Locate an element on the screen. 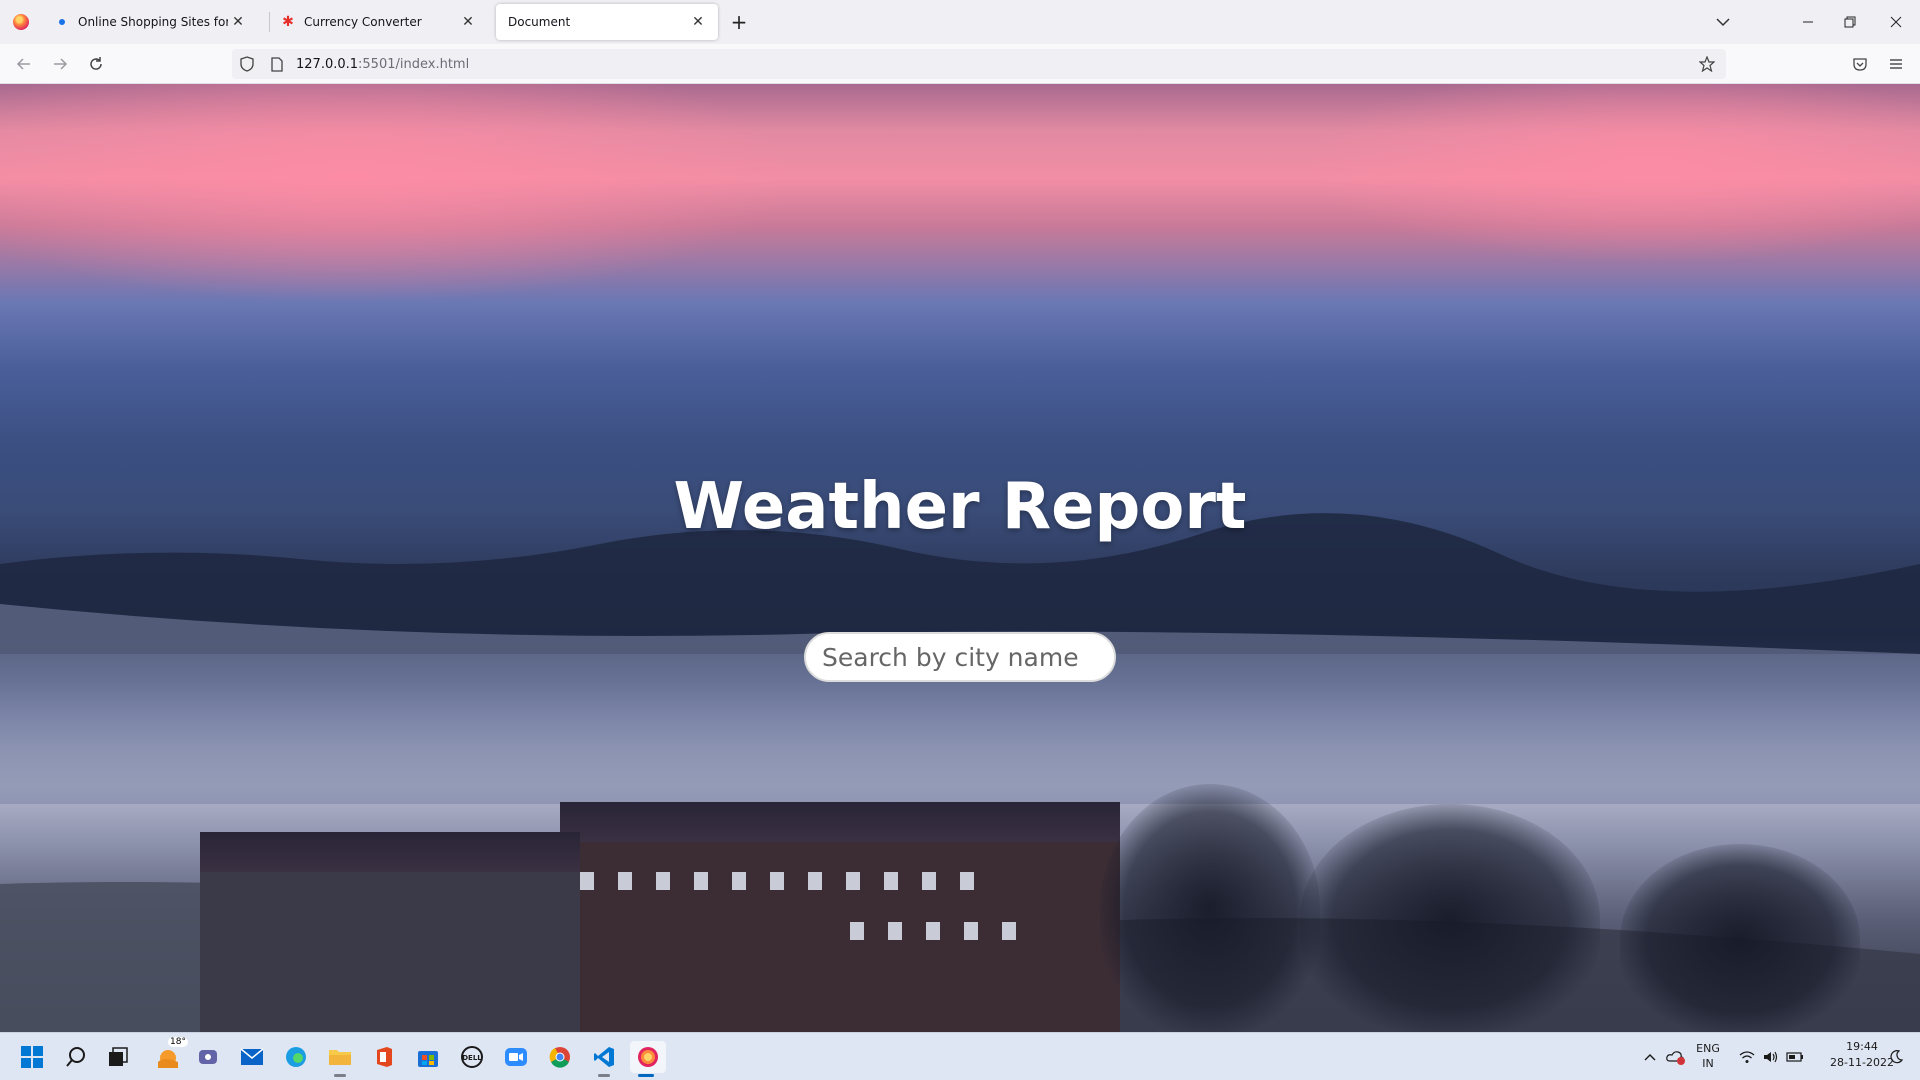 The width and height of the screenshot is (1920, 1080). tab-title: Document is located at coordinates (539, 22).